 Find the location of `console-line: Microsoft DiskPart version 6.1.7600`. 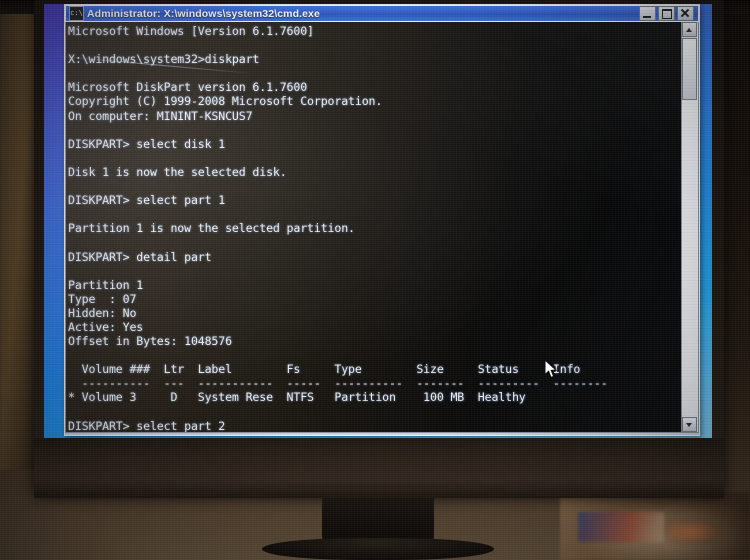

console-line: Microsoft DiskPart version 6.1.7600 is located at coordinates (188, 87).